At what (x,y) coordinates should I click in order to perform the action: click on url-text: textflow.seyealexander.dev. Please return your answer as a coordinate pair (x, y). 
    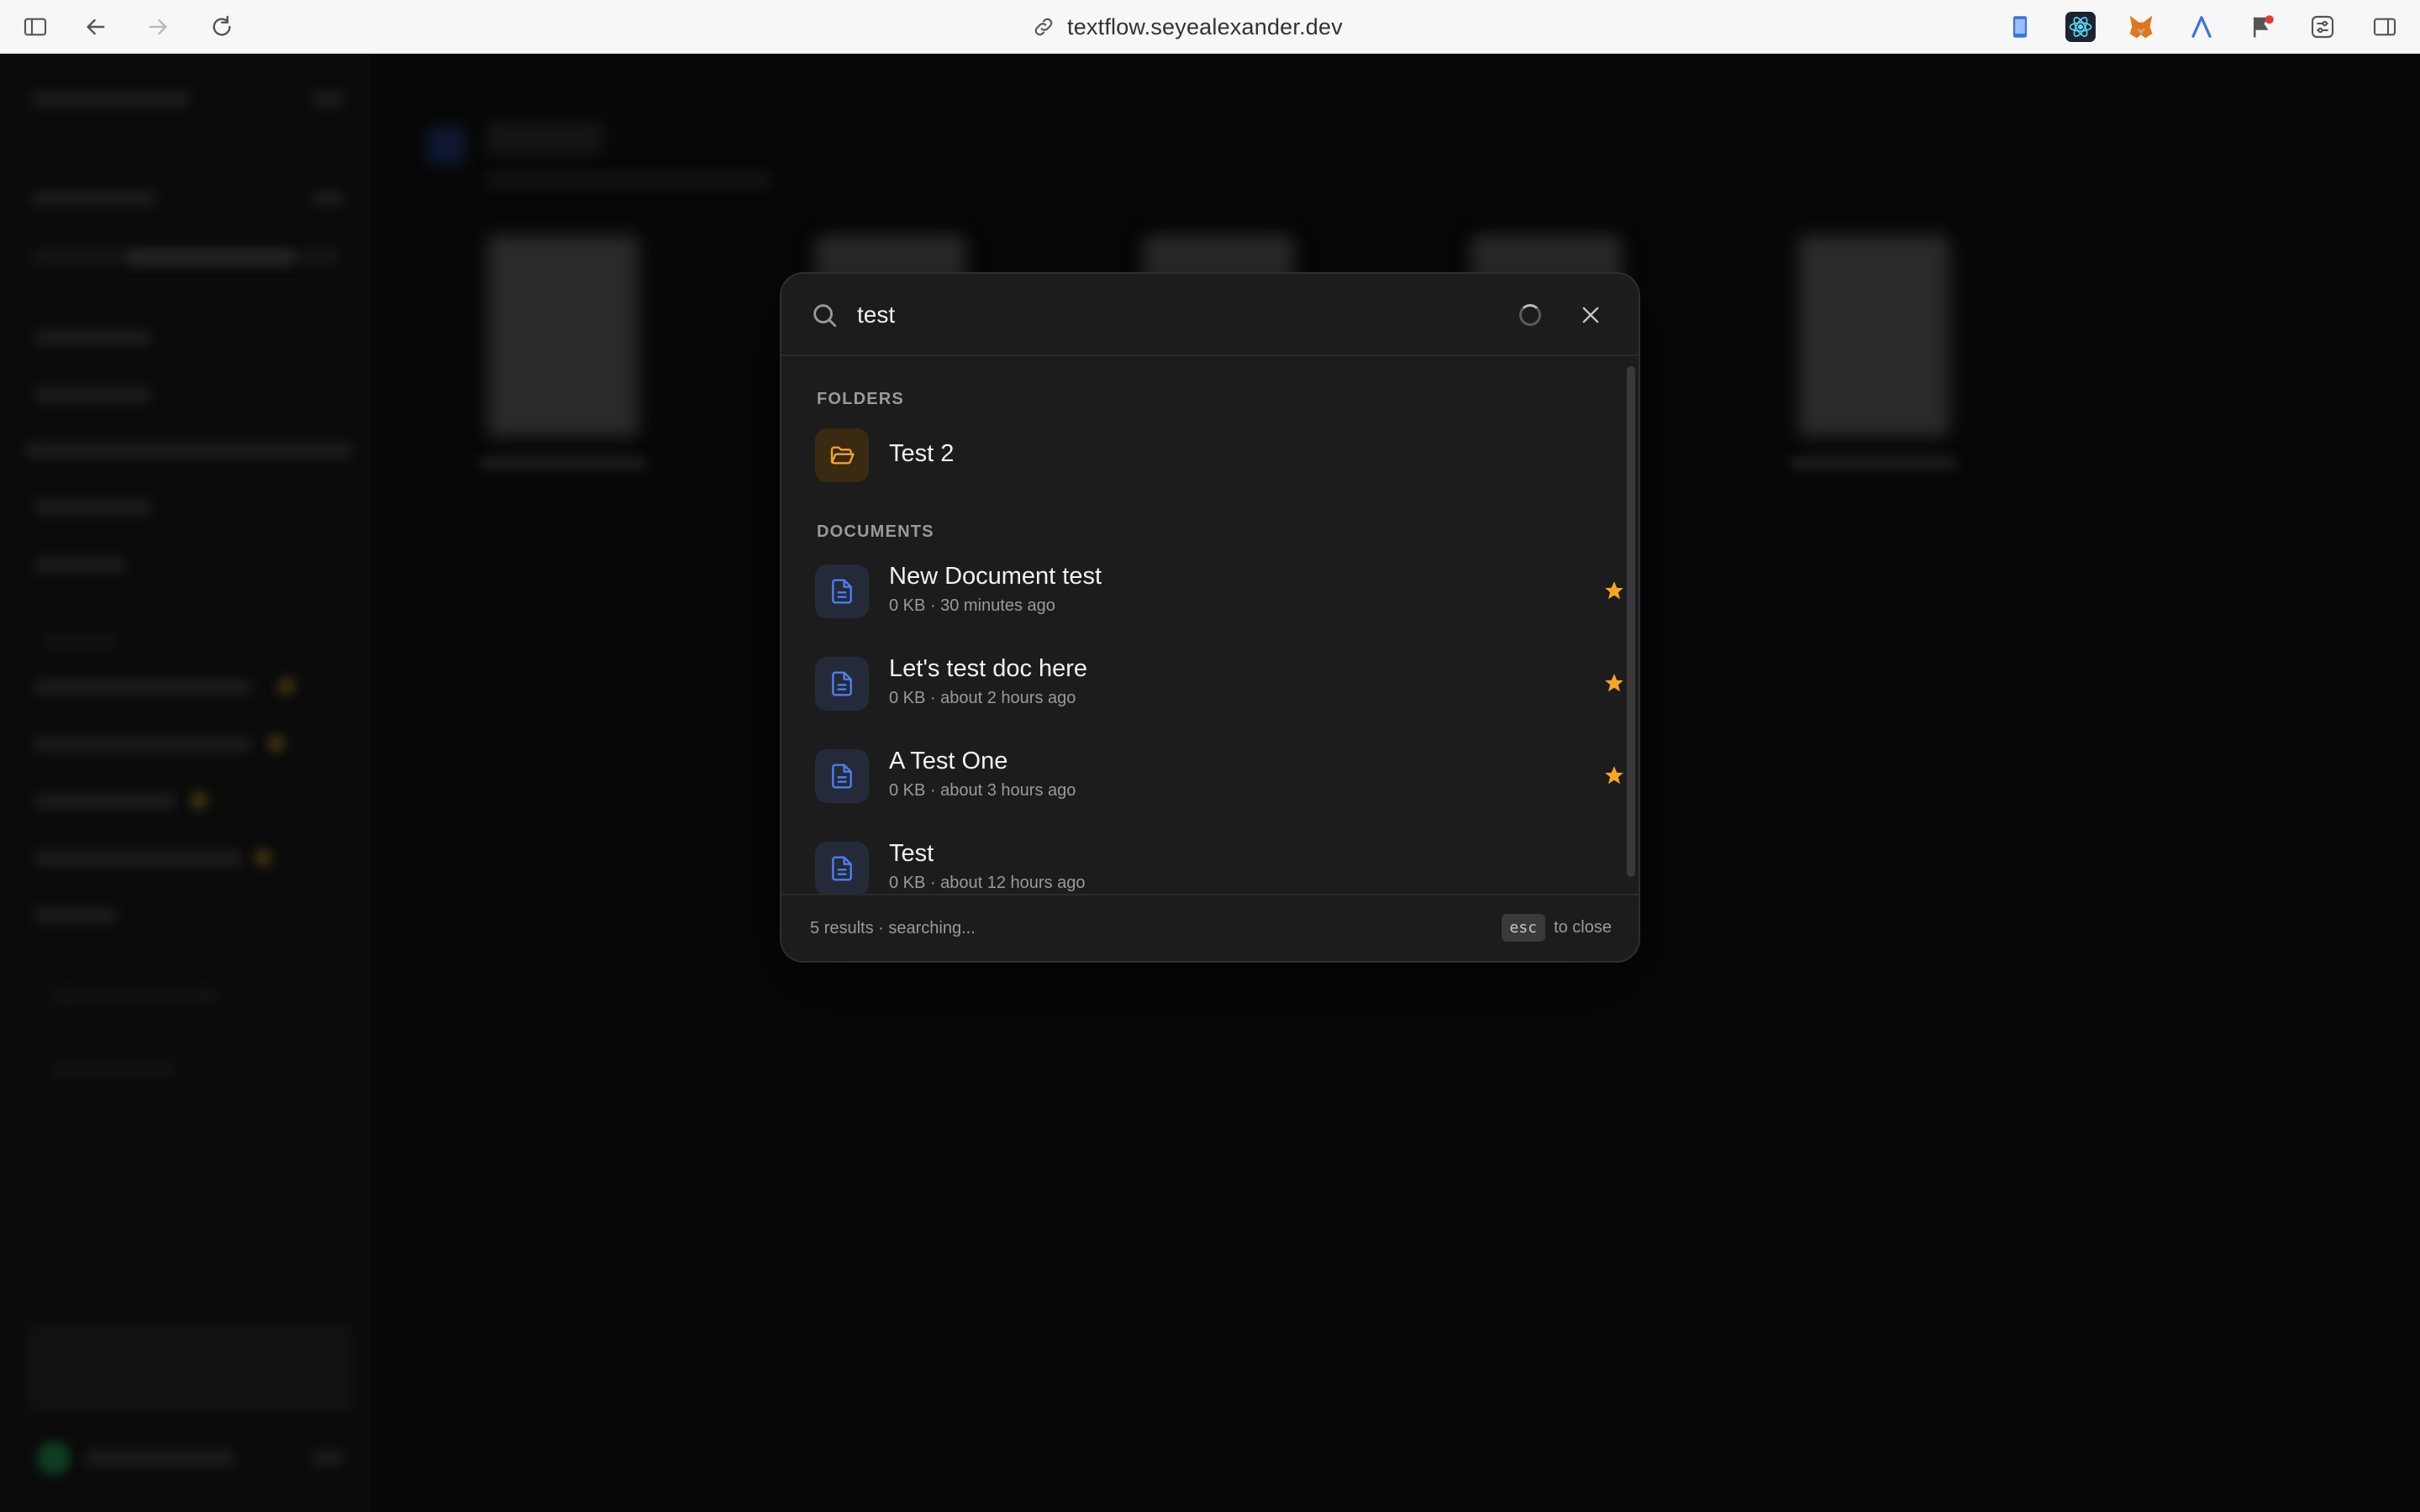
    Looking at the image, I should click on (1205, 26).